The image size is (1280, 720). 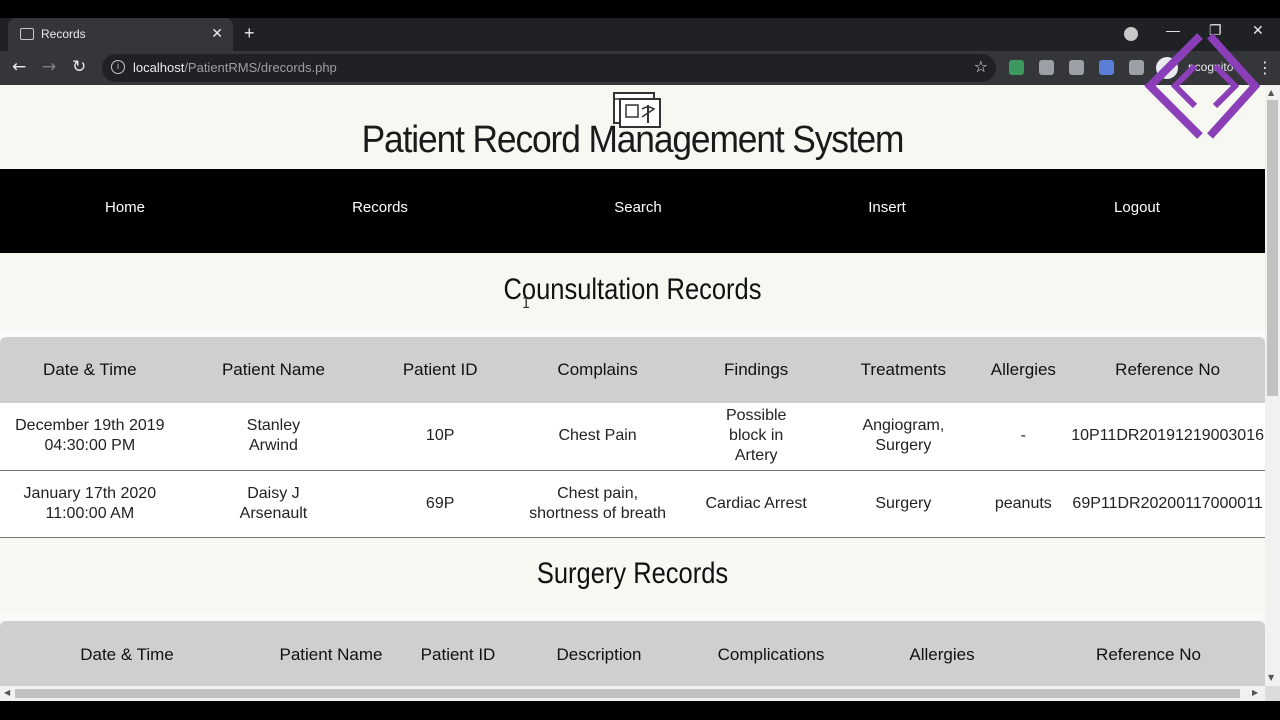 I want to click on site-title: Patient Record Management System, so click(x=633, y=140).